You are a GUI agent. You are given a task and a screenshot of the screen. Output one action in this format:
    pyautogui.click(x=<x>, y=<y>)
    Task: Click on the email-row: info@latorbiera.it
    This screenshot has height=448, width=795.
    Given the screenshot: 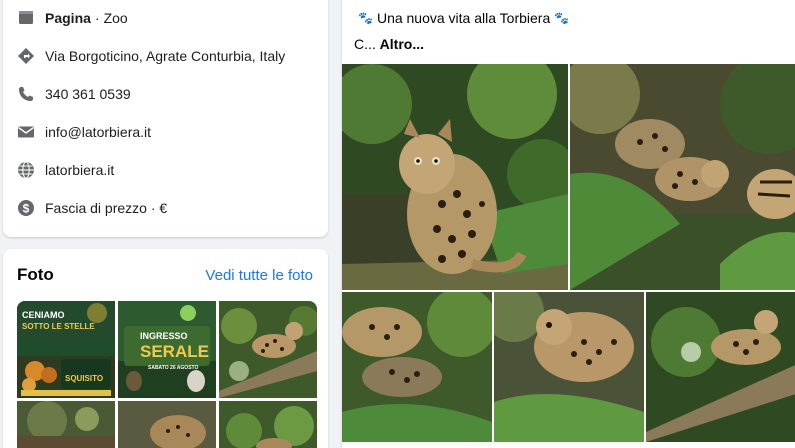 What is the action you would take?
    pyautogui.click(x=83, y=132)
    